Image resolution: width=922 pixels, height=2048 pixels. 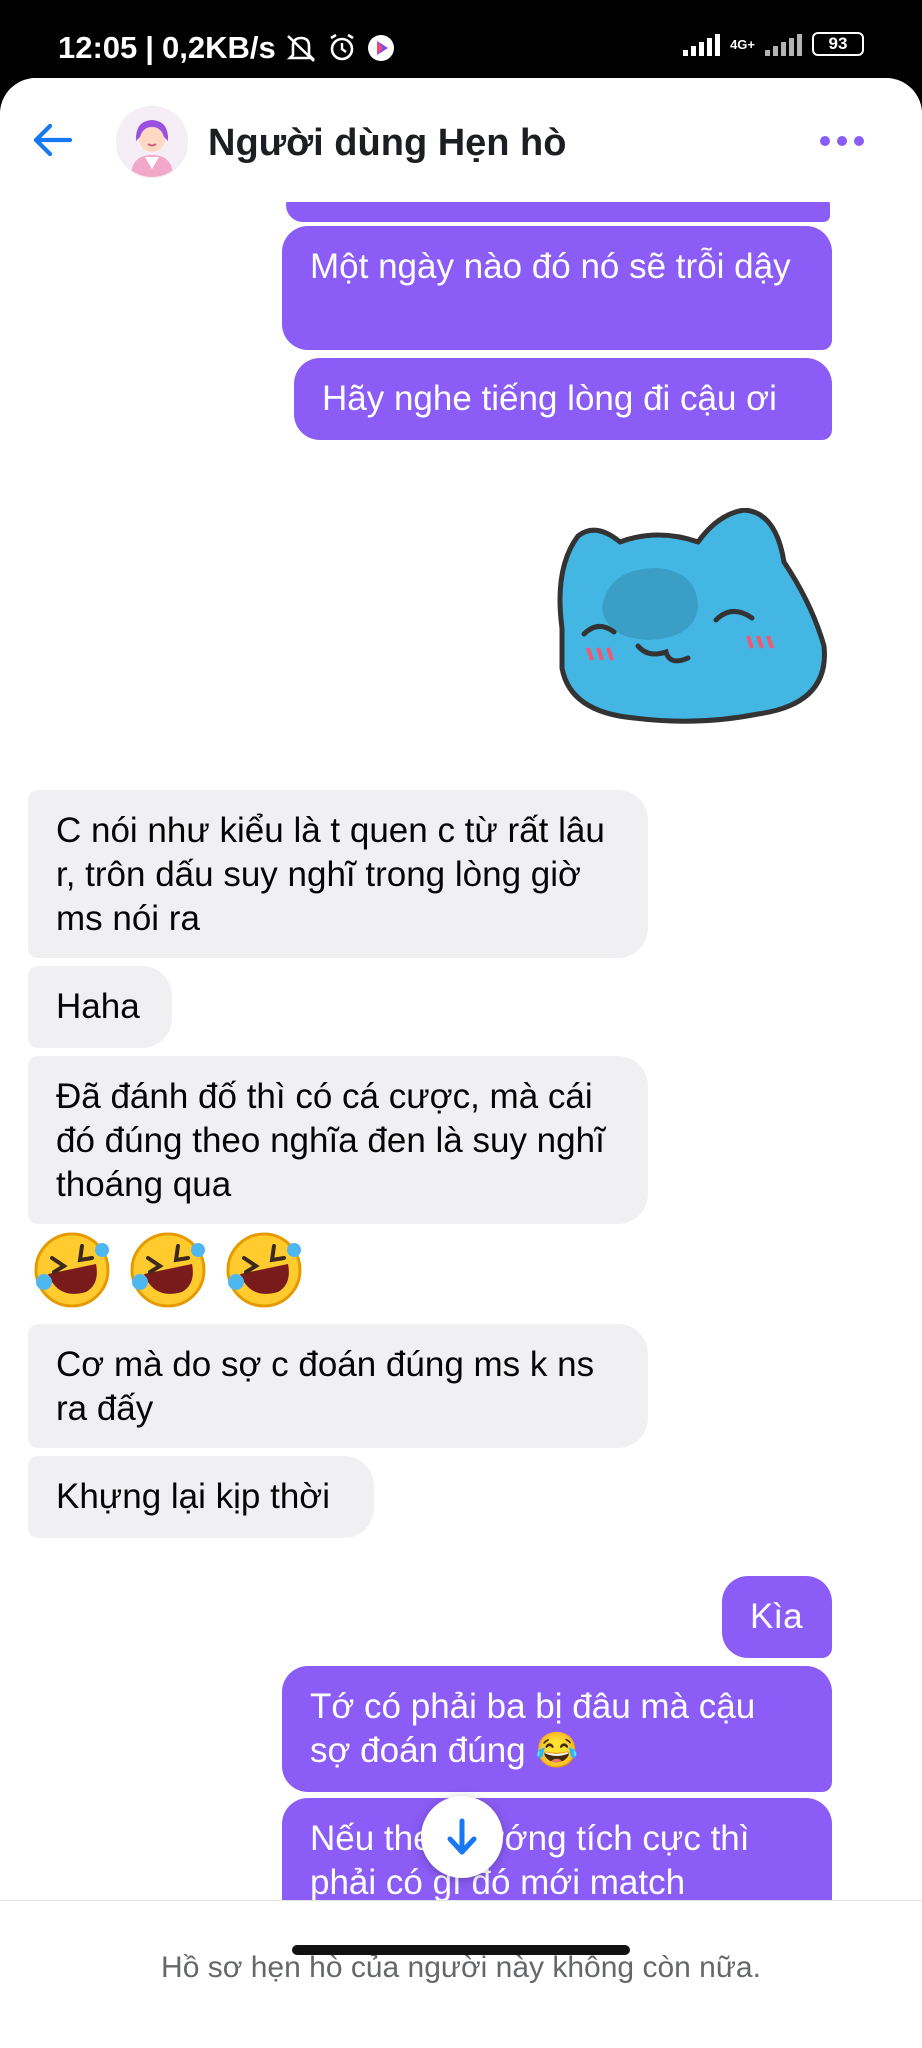 I want to click on battery-level: 93, so click(x=838, y=43).